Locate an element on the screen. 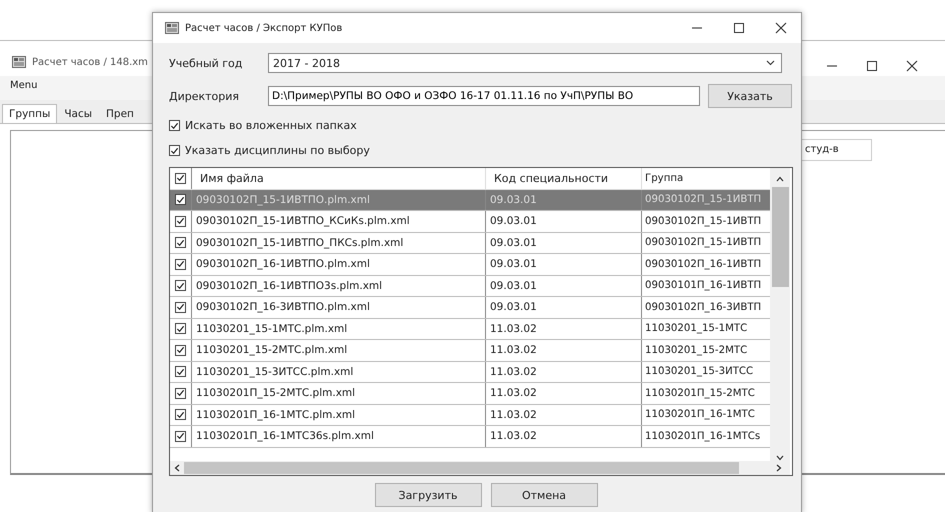 The height and width of the screenshot is (512, 945). menu-item: Menu is located at coordinates (24, 88).